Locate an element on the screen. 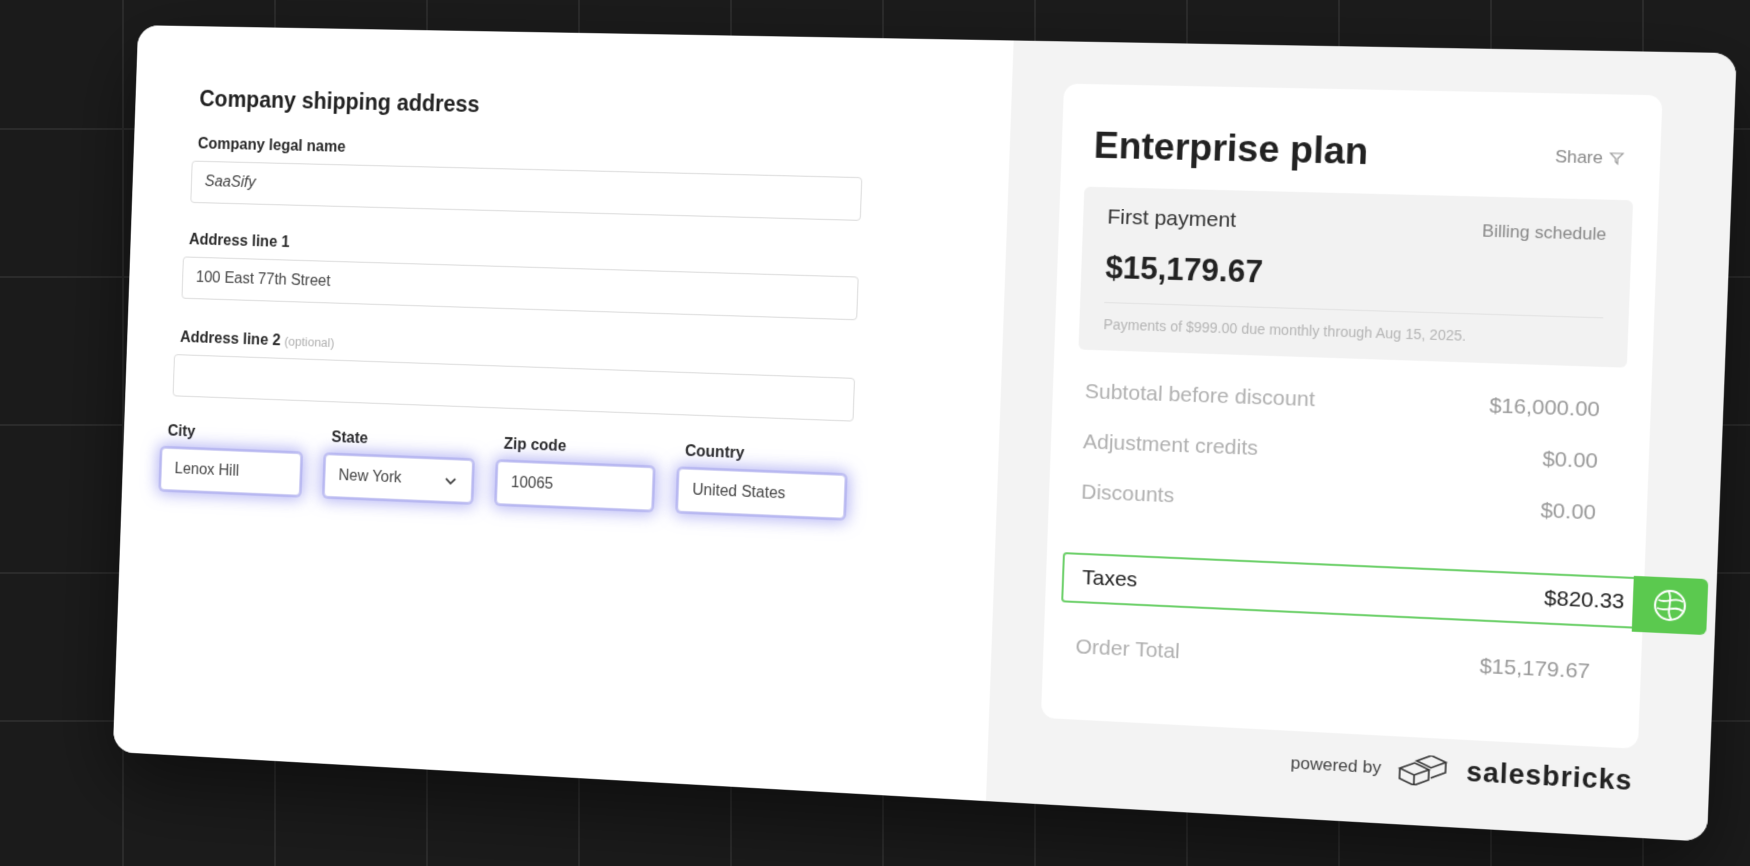 The width and height of the screenshot is (1750, 866). zip-value: 10065 is located at coordinates (532, 483).